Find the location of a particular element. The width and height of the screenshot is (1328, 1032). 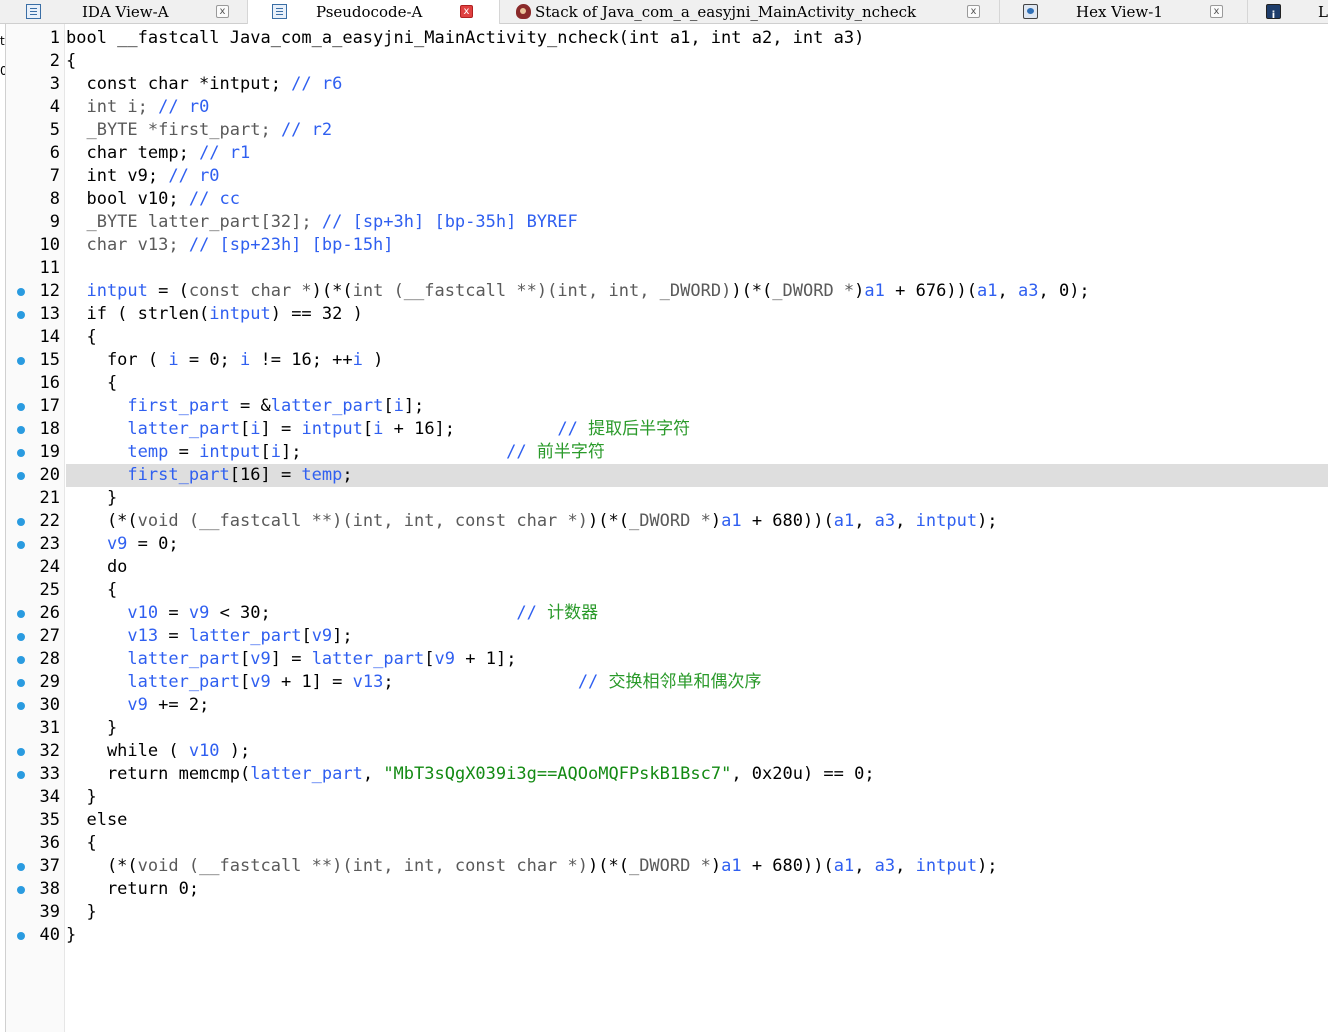

gutter-line: 35 is located at coordinates (35, 820).